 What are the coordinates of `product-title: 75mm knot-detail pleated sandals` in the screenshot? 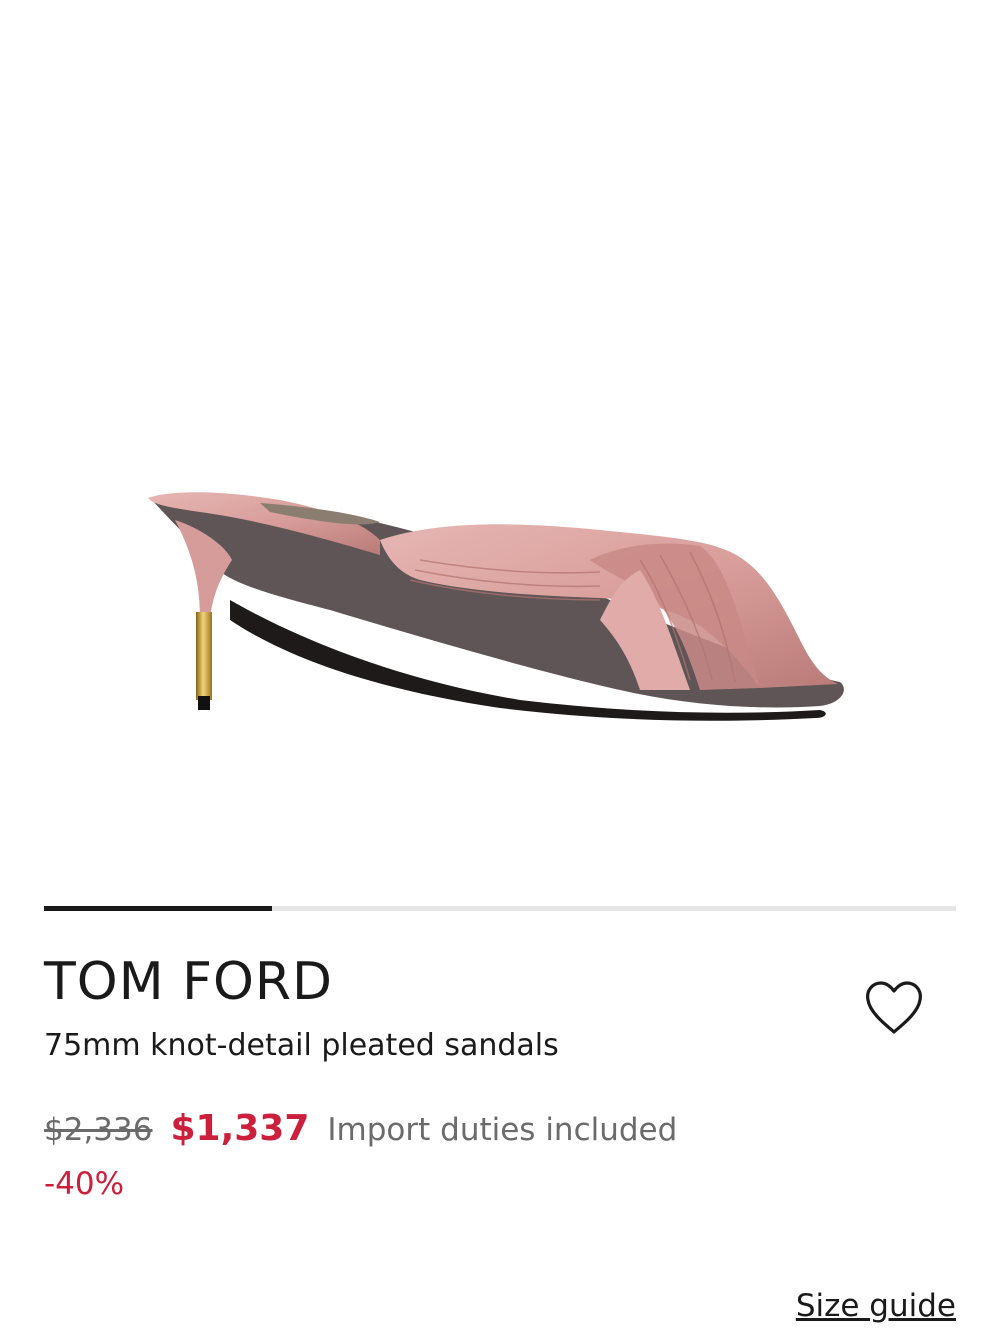 It's located at (301, 1045).